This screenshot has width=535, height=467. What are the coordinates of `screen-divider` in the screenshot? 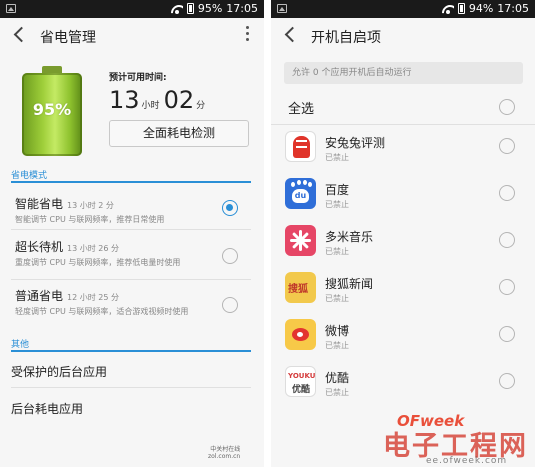 It's located at (267, 233).